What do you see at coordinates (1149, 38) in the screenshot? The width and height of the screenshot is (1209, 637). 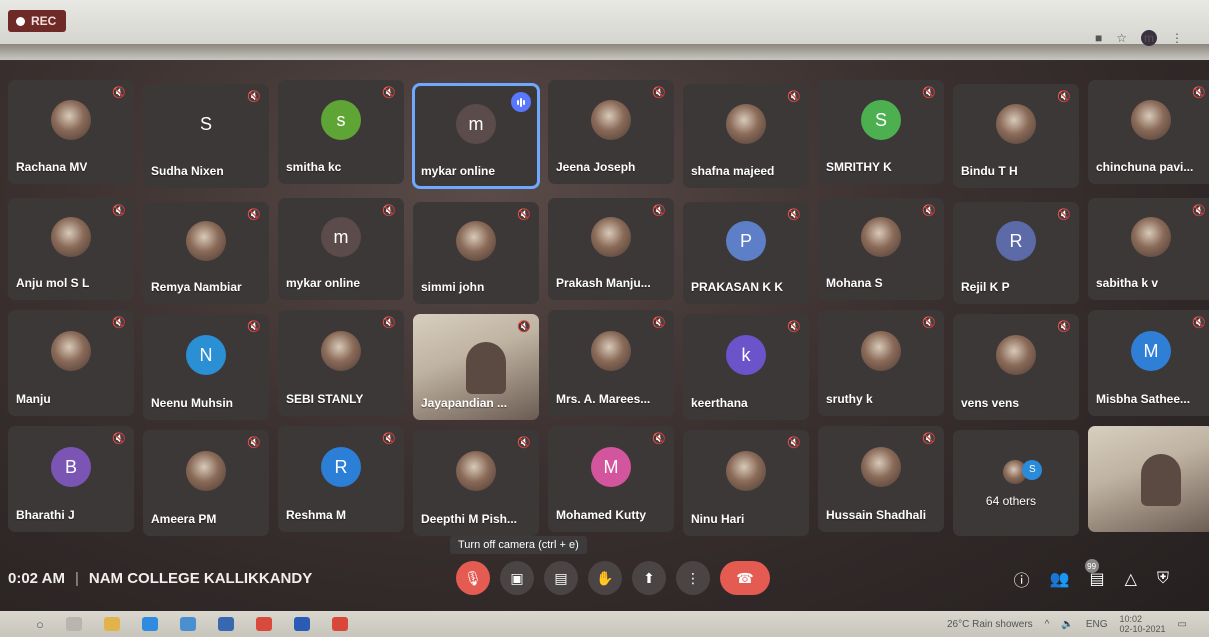 I see `profile-avatar: m` at bounding box center [1149, 38].